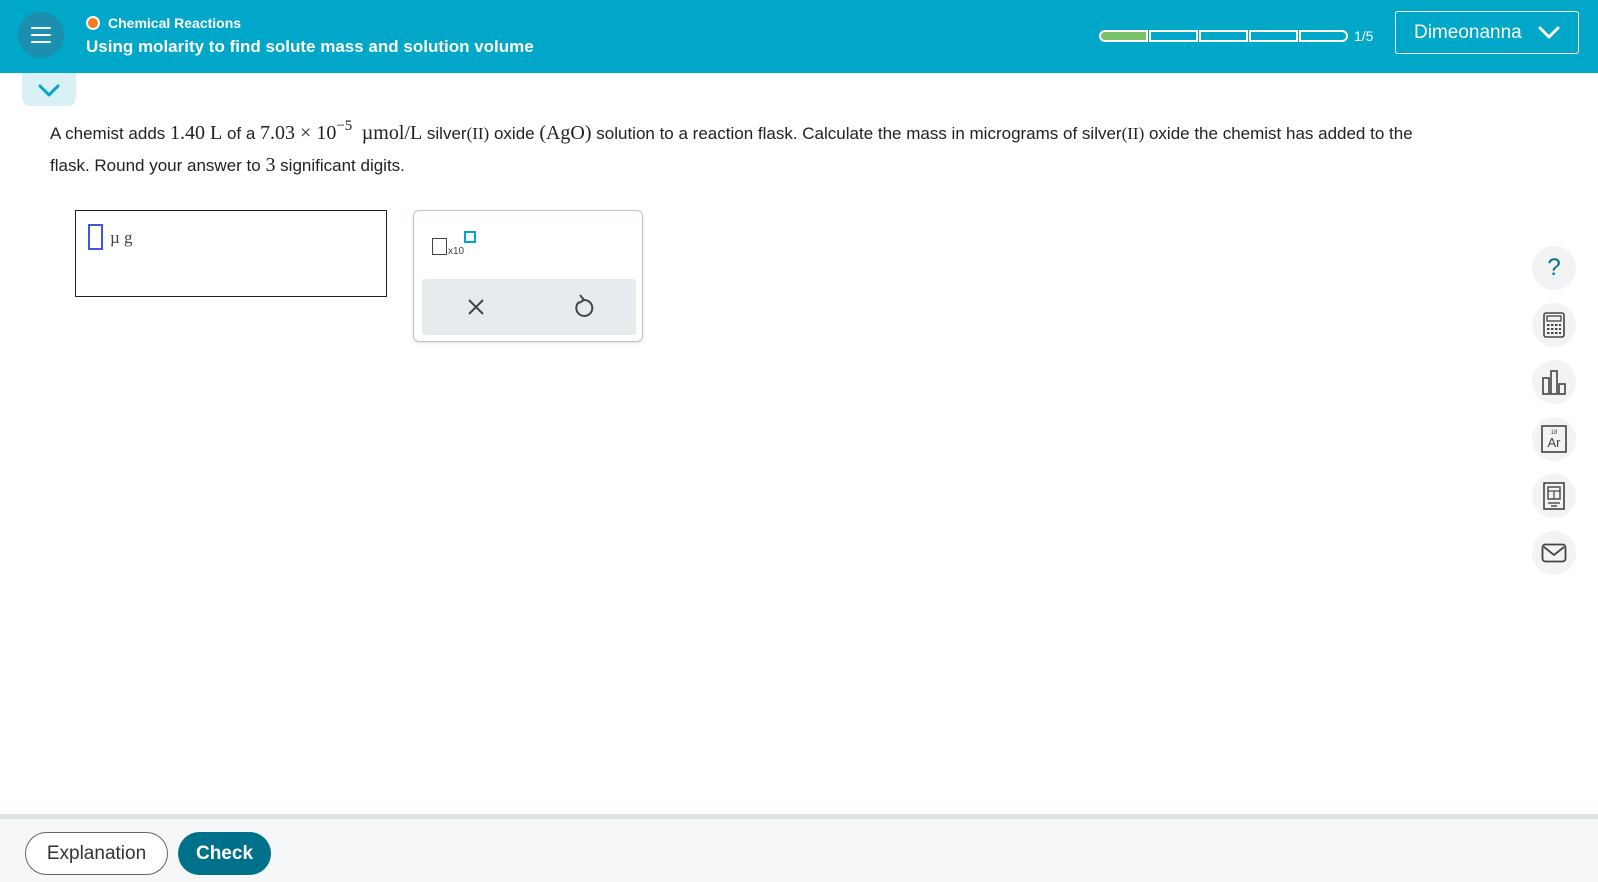 The image size is (1598, 882). I want to click on menu-button, so click(41, 35).